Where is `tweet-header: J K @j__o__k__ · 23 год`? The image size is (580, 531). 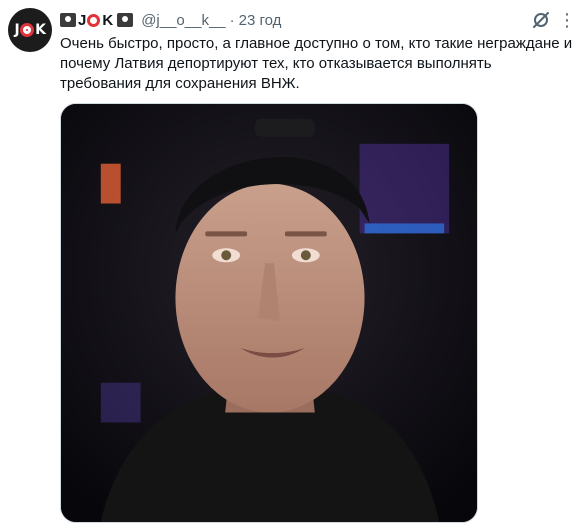 tweet-header: J K @j__o__k__ · 23 год is located at coordinates (170, 20).